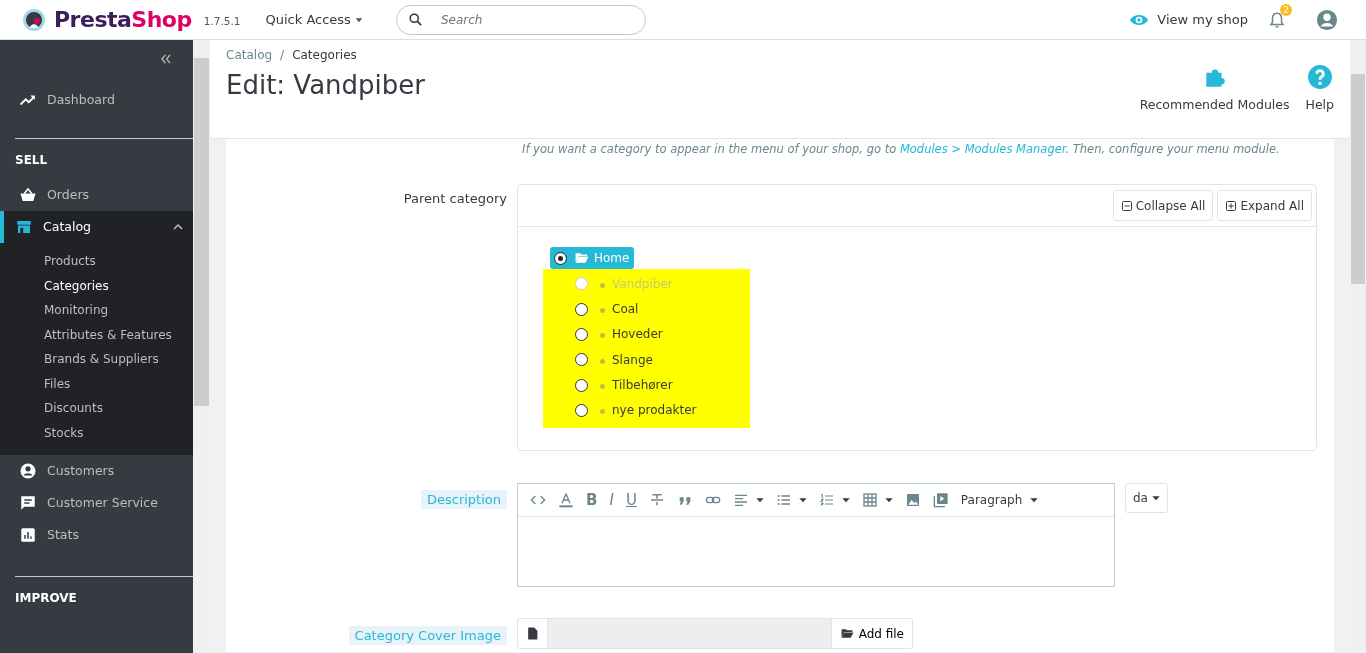 Image resolution: width=1366 pixels, height=653 pixels. What do you see at coordinates (1327, 19) in the screenshot?
I see `user-avatar-icon` at bounding box center [1327, 19].